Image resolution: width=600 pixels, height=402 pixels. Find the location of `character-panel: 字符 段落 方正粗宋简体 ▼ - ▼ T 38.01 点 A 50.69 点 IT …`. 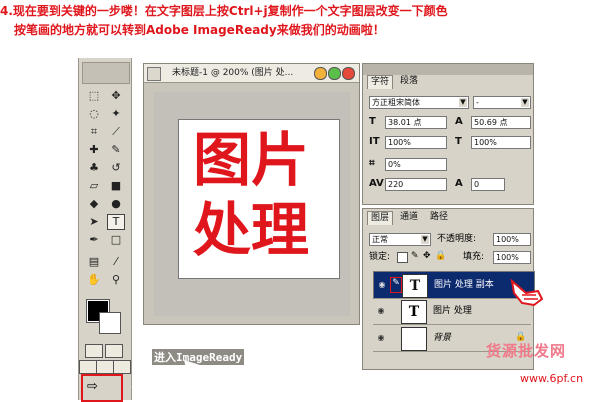

character-panel: 字符 段落 方正粗宋简体 ▼ - ▼ T 38.01 点 A 50.69 点 IT … is located at coordinates (448, 134).